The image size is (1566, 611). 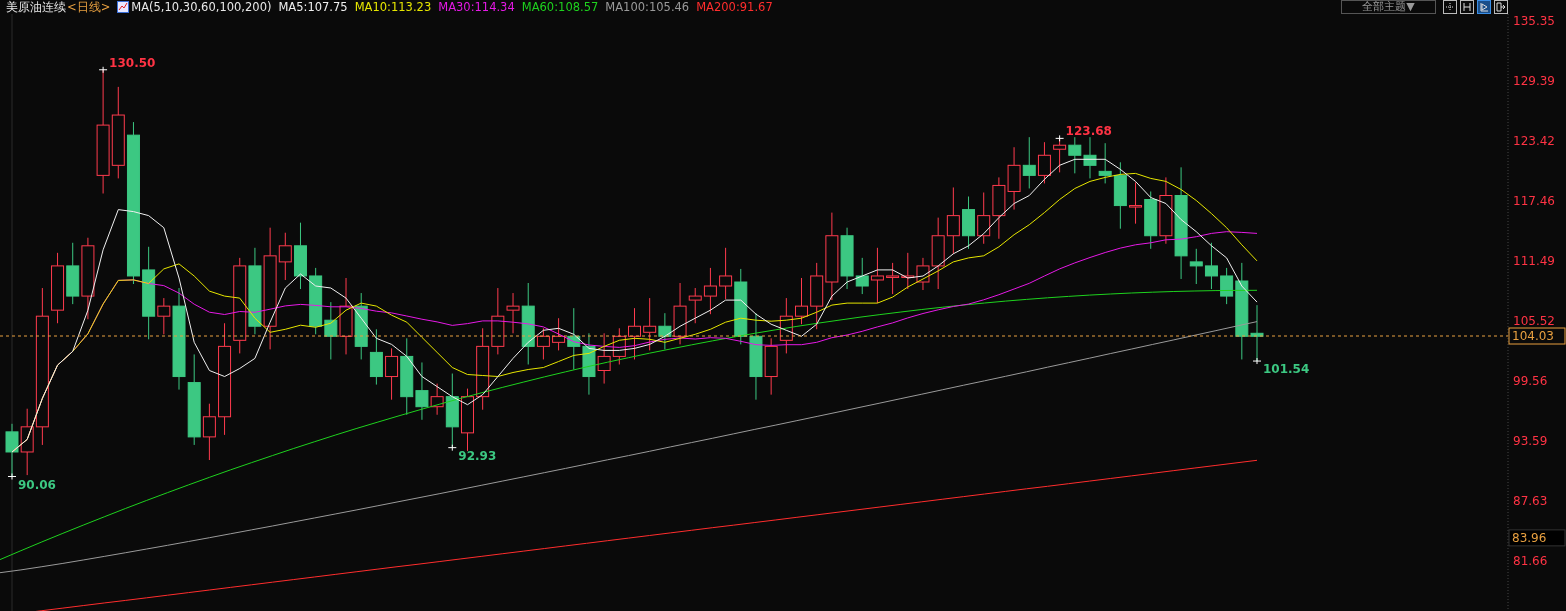 What do you see at coordinates (1537, 538) in the screenshot?
I see `price-tag: 83.96` at bounding box center [1537, 538].